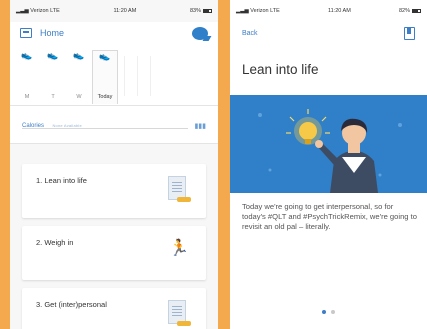 This screenshot has height=329, width=427. Describe the element at coordinates (195, 11) in the screenshot. I see `battery-percent: 83%` at that location.